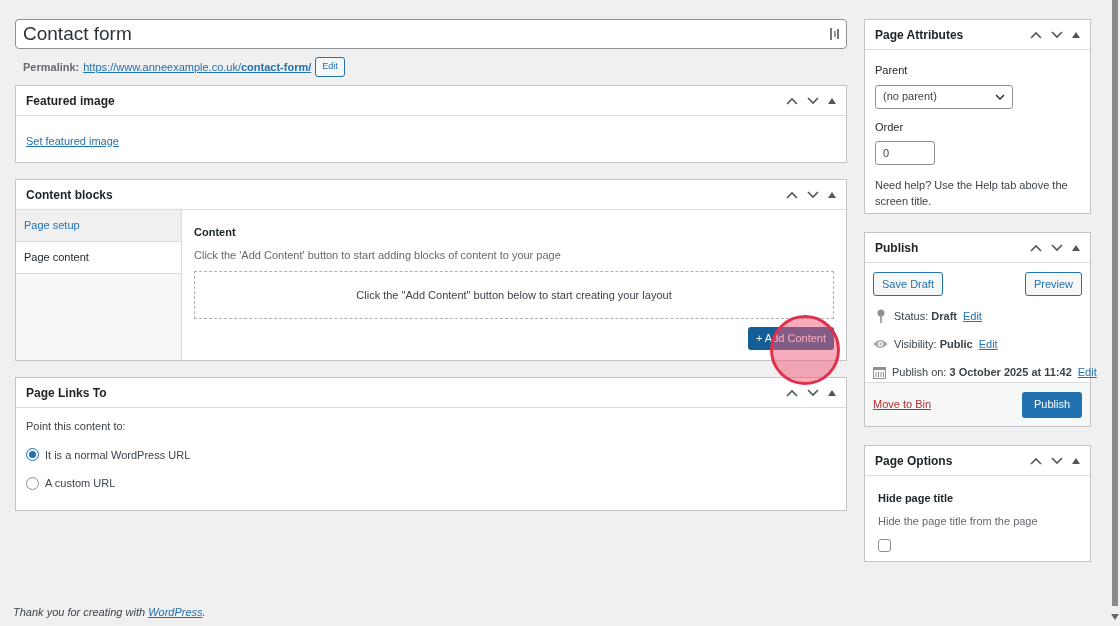 This screenshot has height=626, width=1120. I want to click on description-text: Click the 'Add Content' button to start adding blocks of content to your page, so click(378, 255).